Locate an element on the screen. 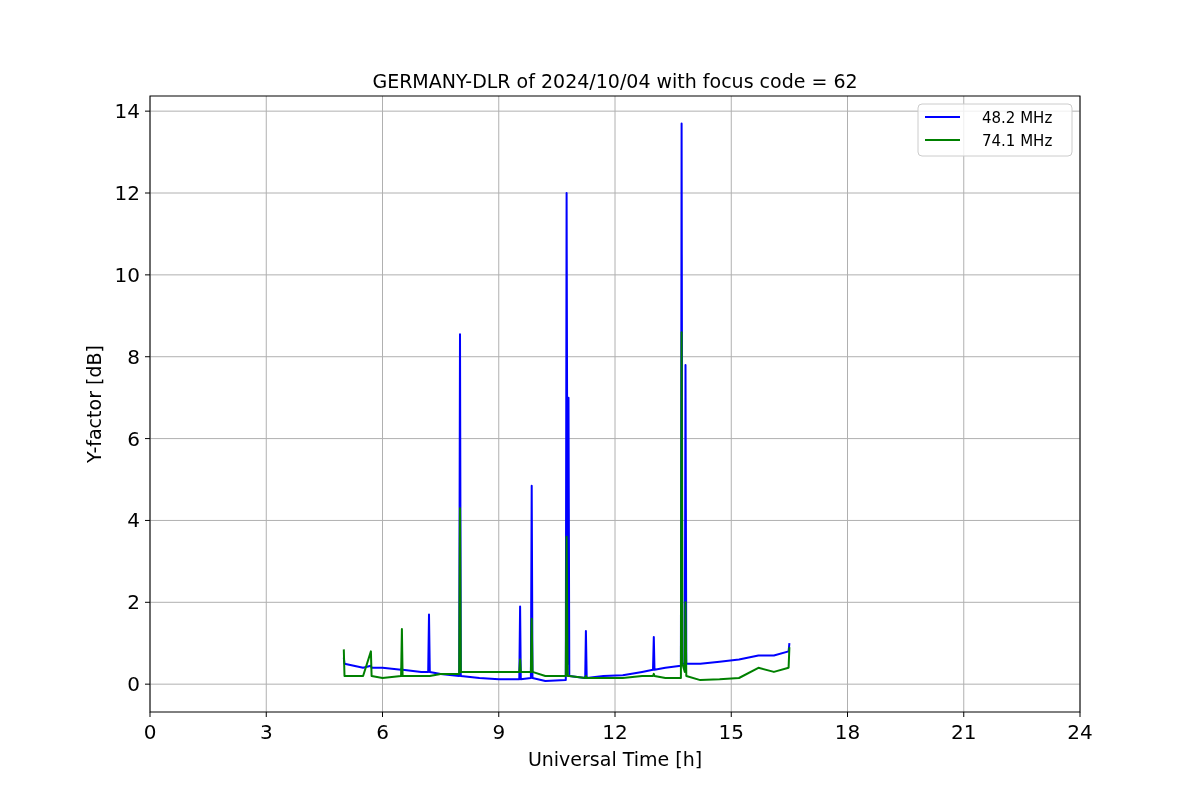 The height and width of the screenshot is (800, 1200). tick-label: 18 is located at coordinates (847, 732).